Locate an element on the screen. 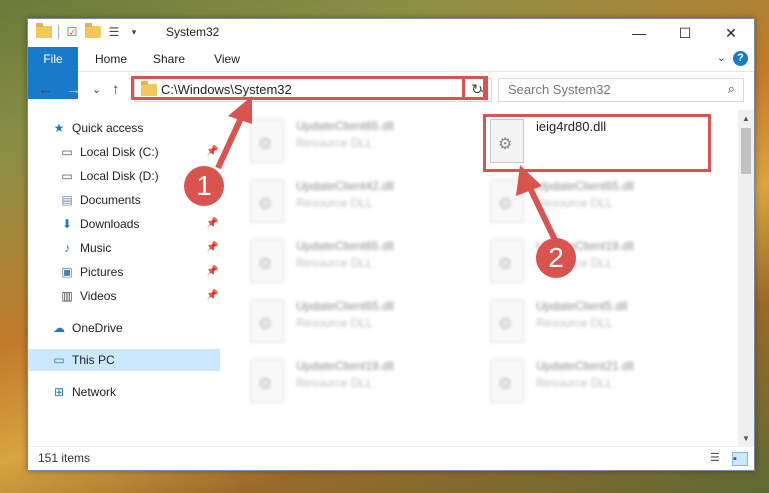  file-item: UpdateClient42.dll Resource DLL is located at coordinates (361, 201).